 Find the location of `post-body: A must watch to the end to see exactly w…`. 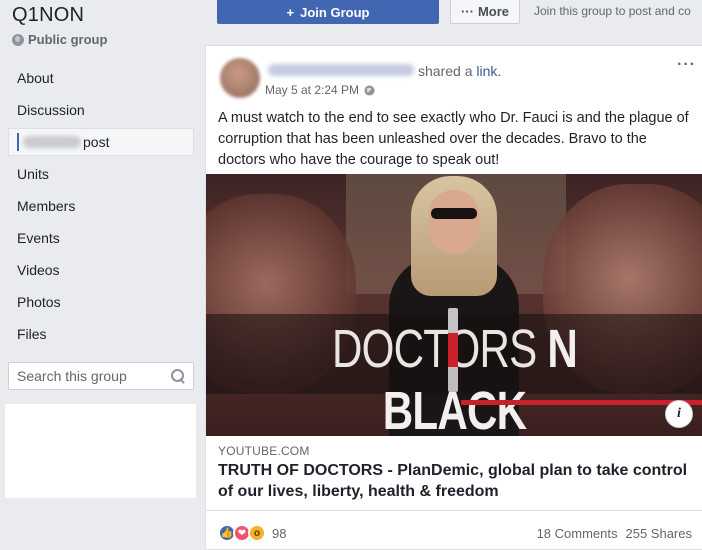

post-body: A must watch to the end to see exactly w… is located at coordinates (453, 139).